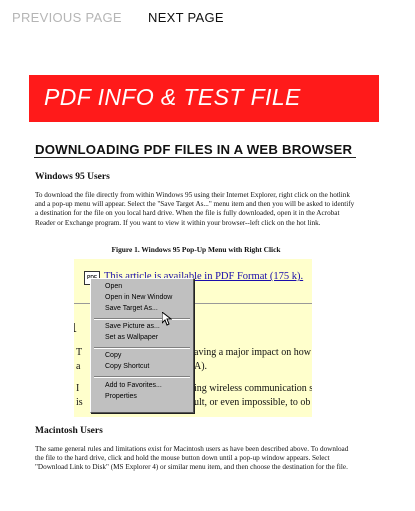 The image size is (415, 511). What do you see at coordinates (69, 431) in the screenshot?
I see `section-heading-macintosh: Macintosh Users` at bounding box center [69, 431].